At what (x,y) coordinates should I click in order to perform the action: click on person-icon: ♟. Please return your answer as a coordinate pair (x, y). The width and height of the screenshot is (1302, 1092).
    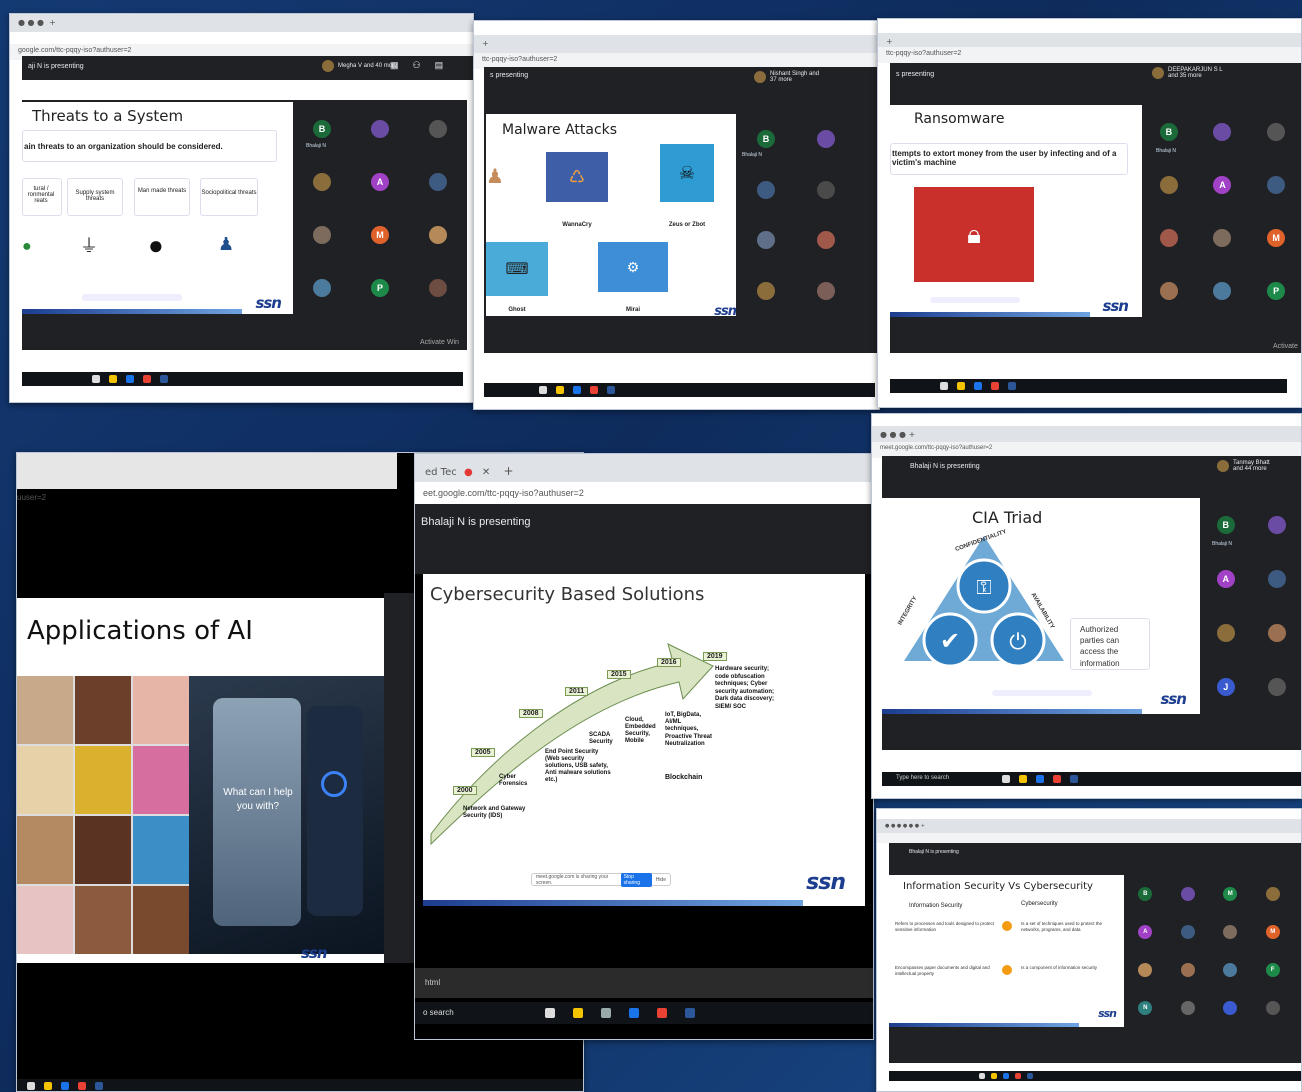
    Looking at the image, I should click on (495, 177).